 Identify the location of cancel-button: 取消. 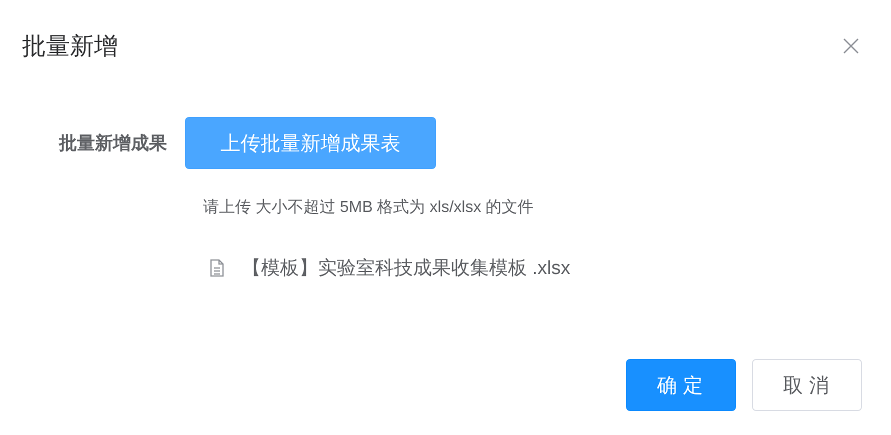
(807, 385).